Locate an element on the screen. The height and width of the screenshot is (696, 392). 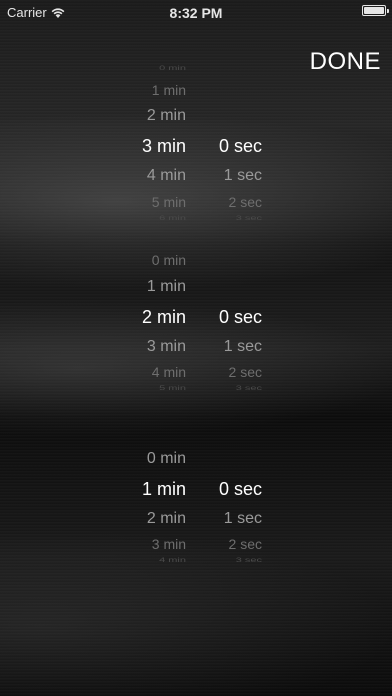
status-bar: Carrier 8:32 PM is located at coordinates (196, 14).